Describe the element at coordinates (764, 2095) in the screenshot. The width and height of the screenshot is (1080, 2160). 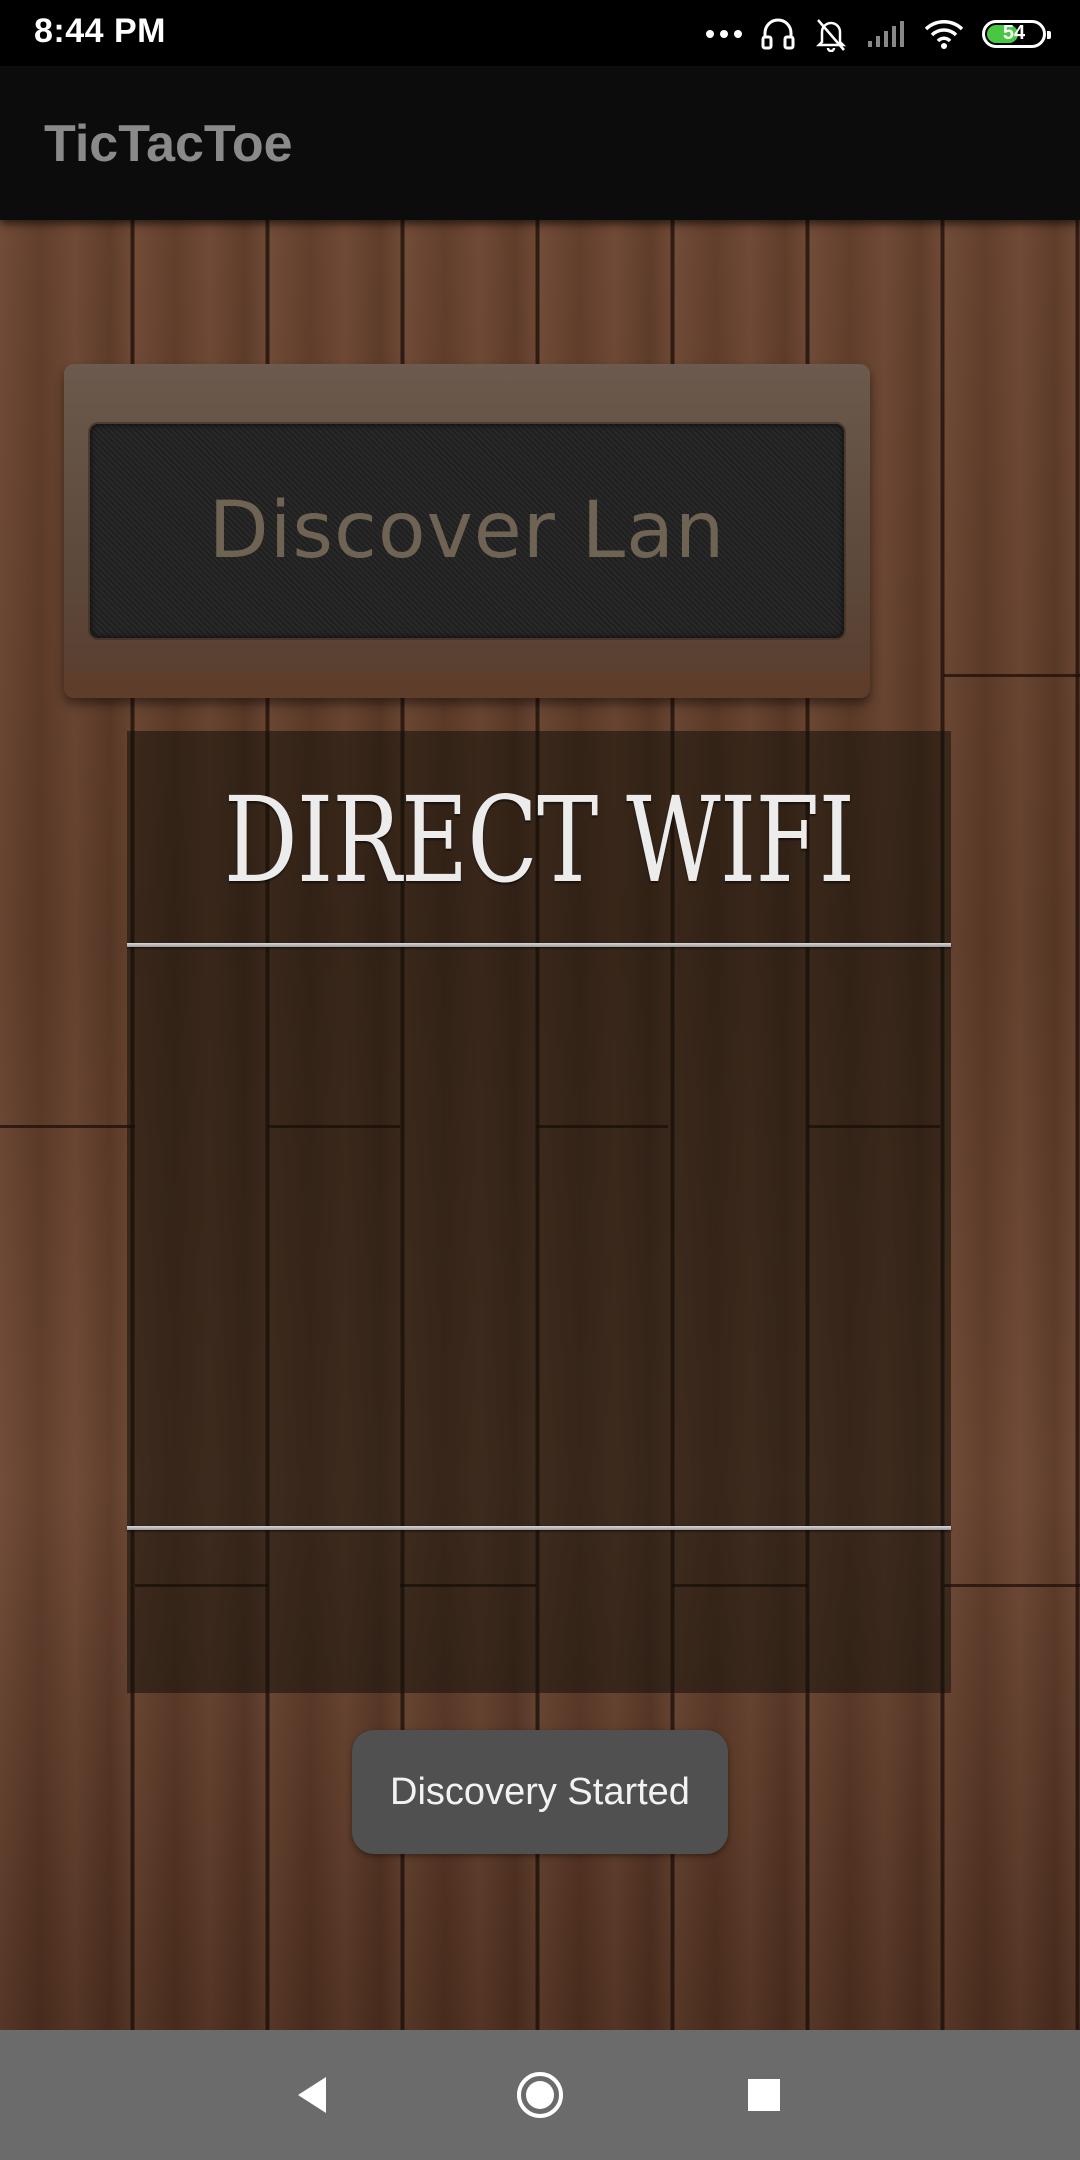
I see `recents-icon` at that location.